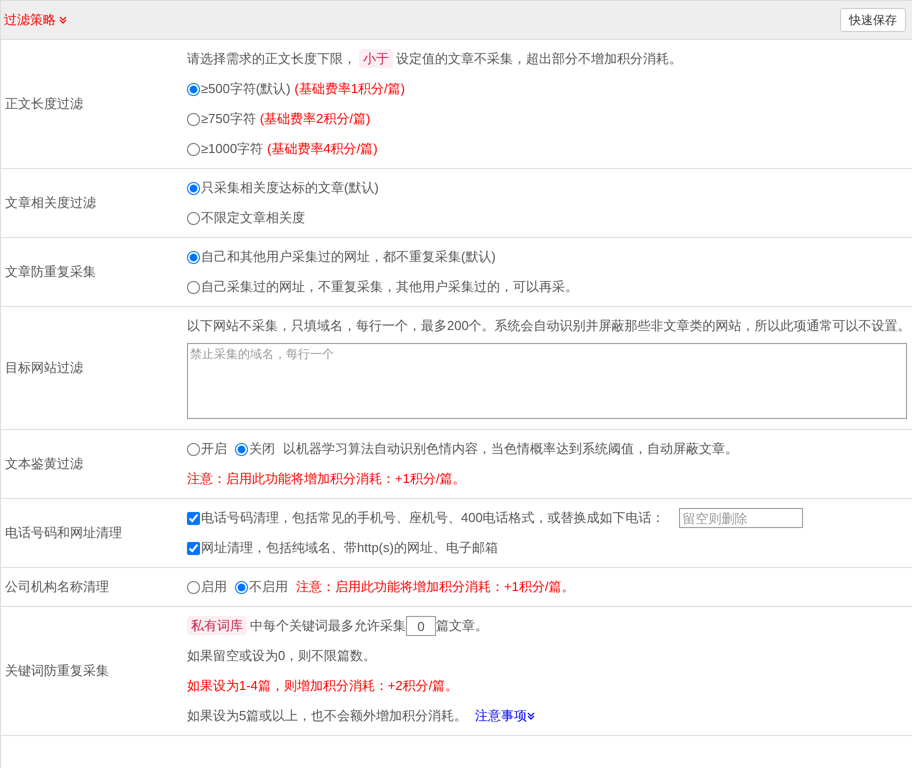  I want to click on tag-label: 私有词库, so click(218, 626).